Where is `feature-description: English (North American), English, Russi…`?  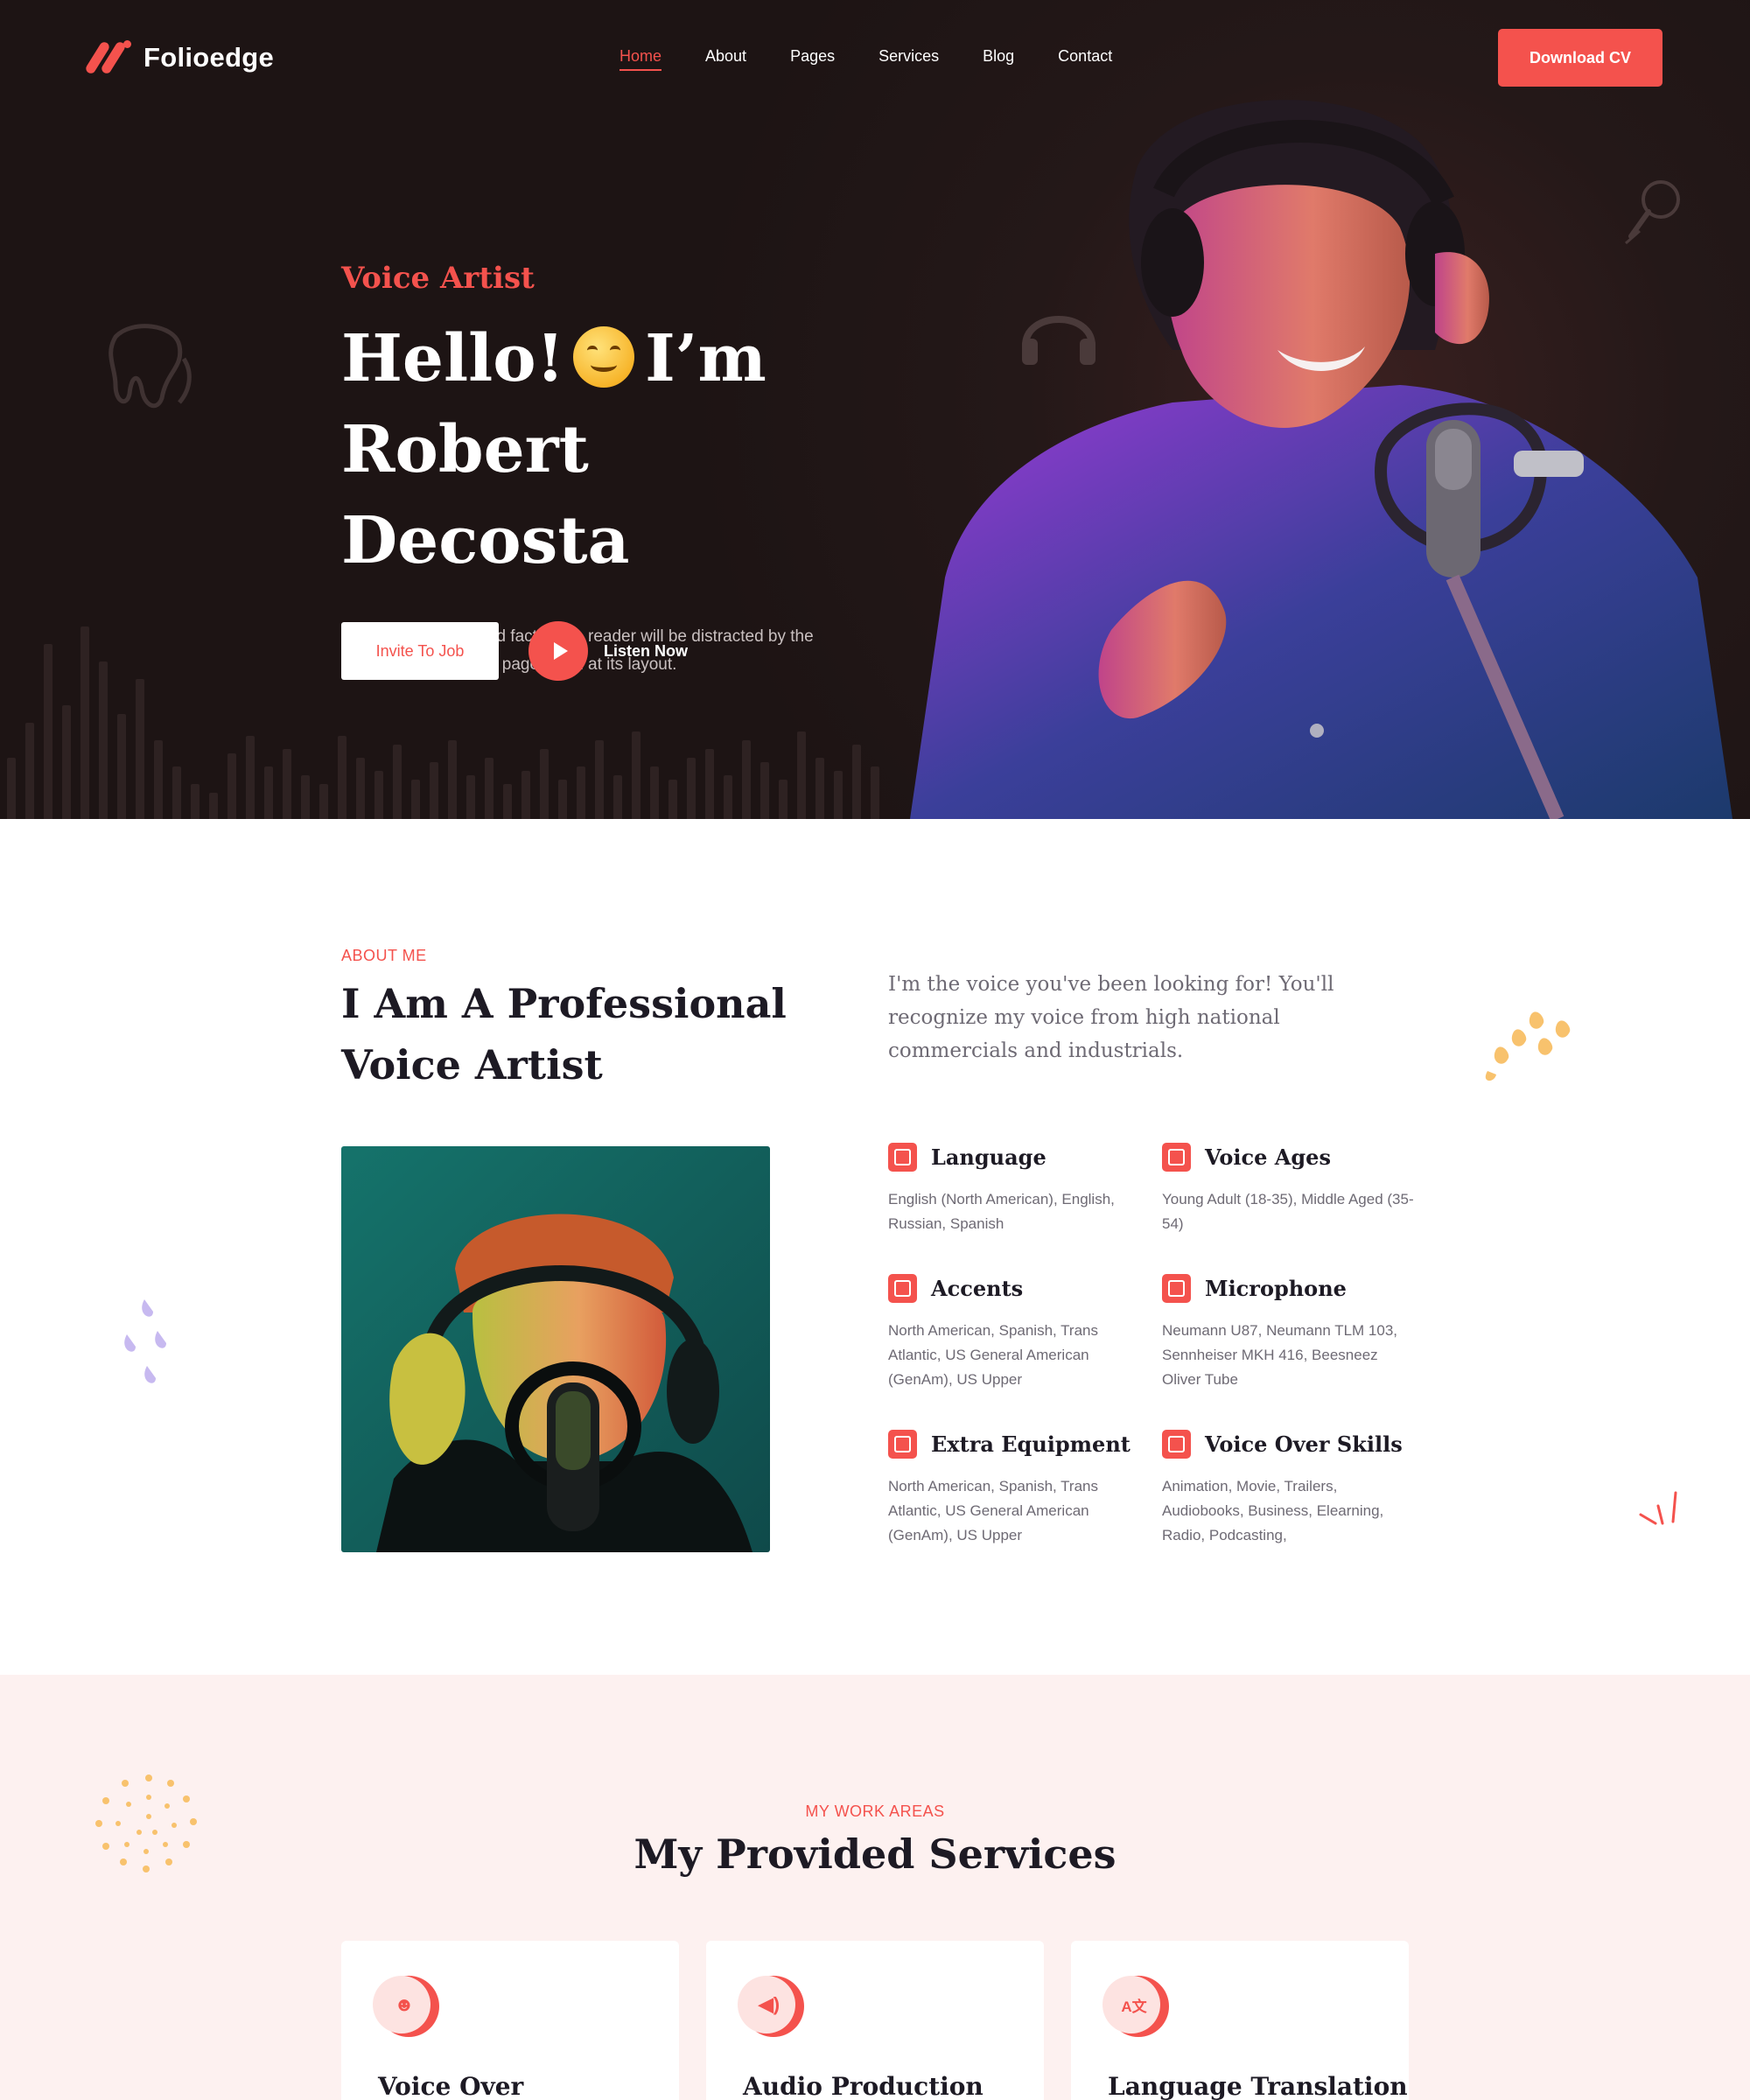
feature-description: English (North American), English, Russi… is located at coordinates (1001, 1211).